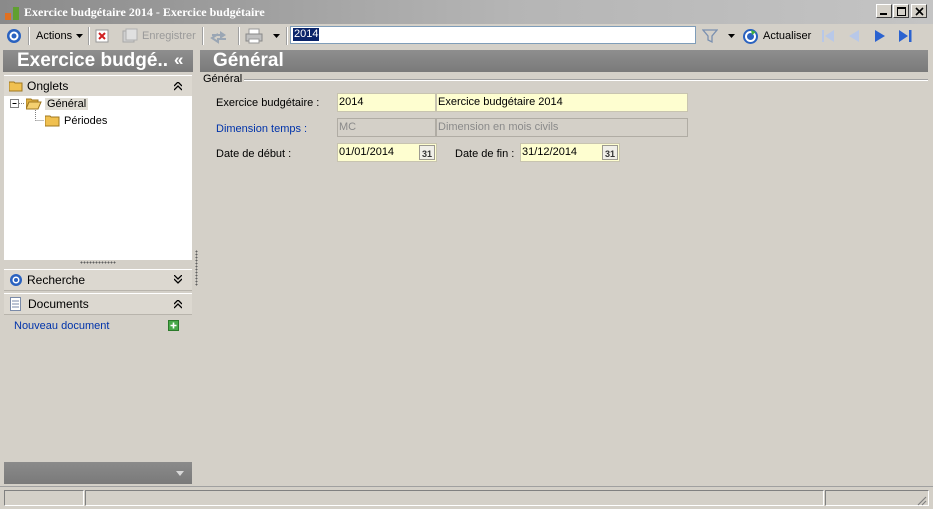 The height and width of the screenshot is (509, 933). What do you see at coordinates (48, 86) in the screenshot?
I see `tabs-section-label: Onglets` at bounding box center [48, 86].